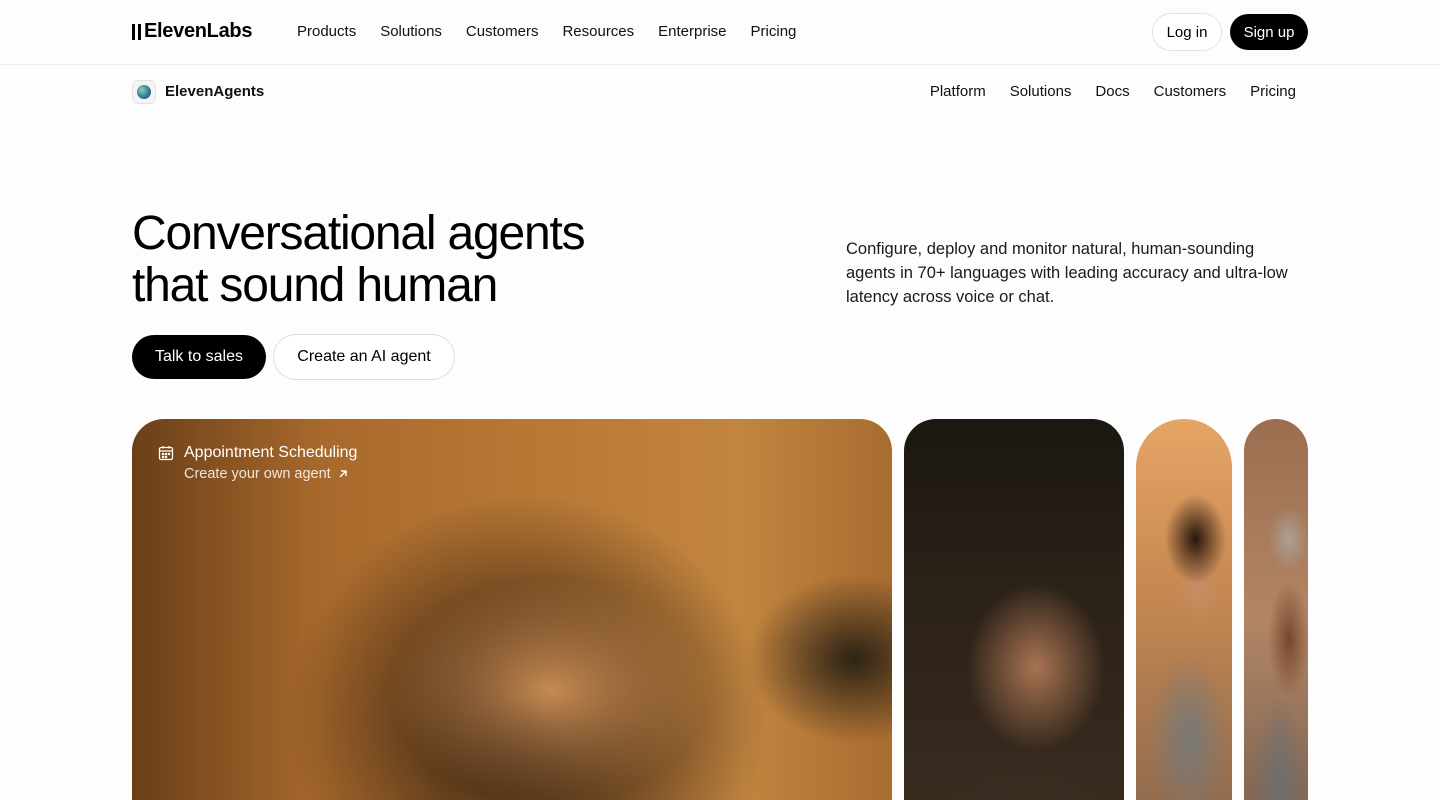  I want to click on eleven-agents-orb-icon, so click(144, 92).